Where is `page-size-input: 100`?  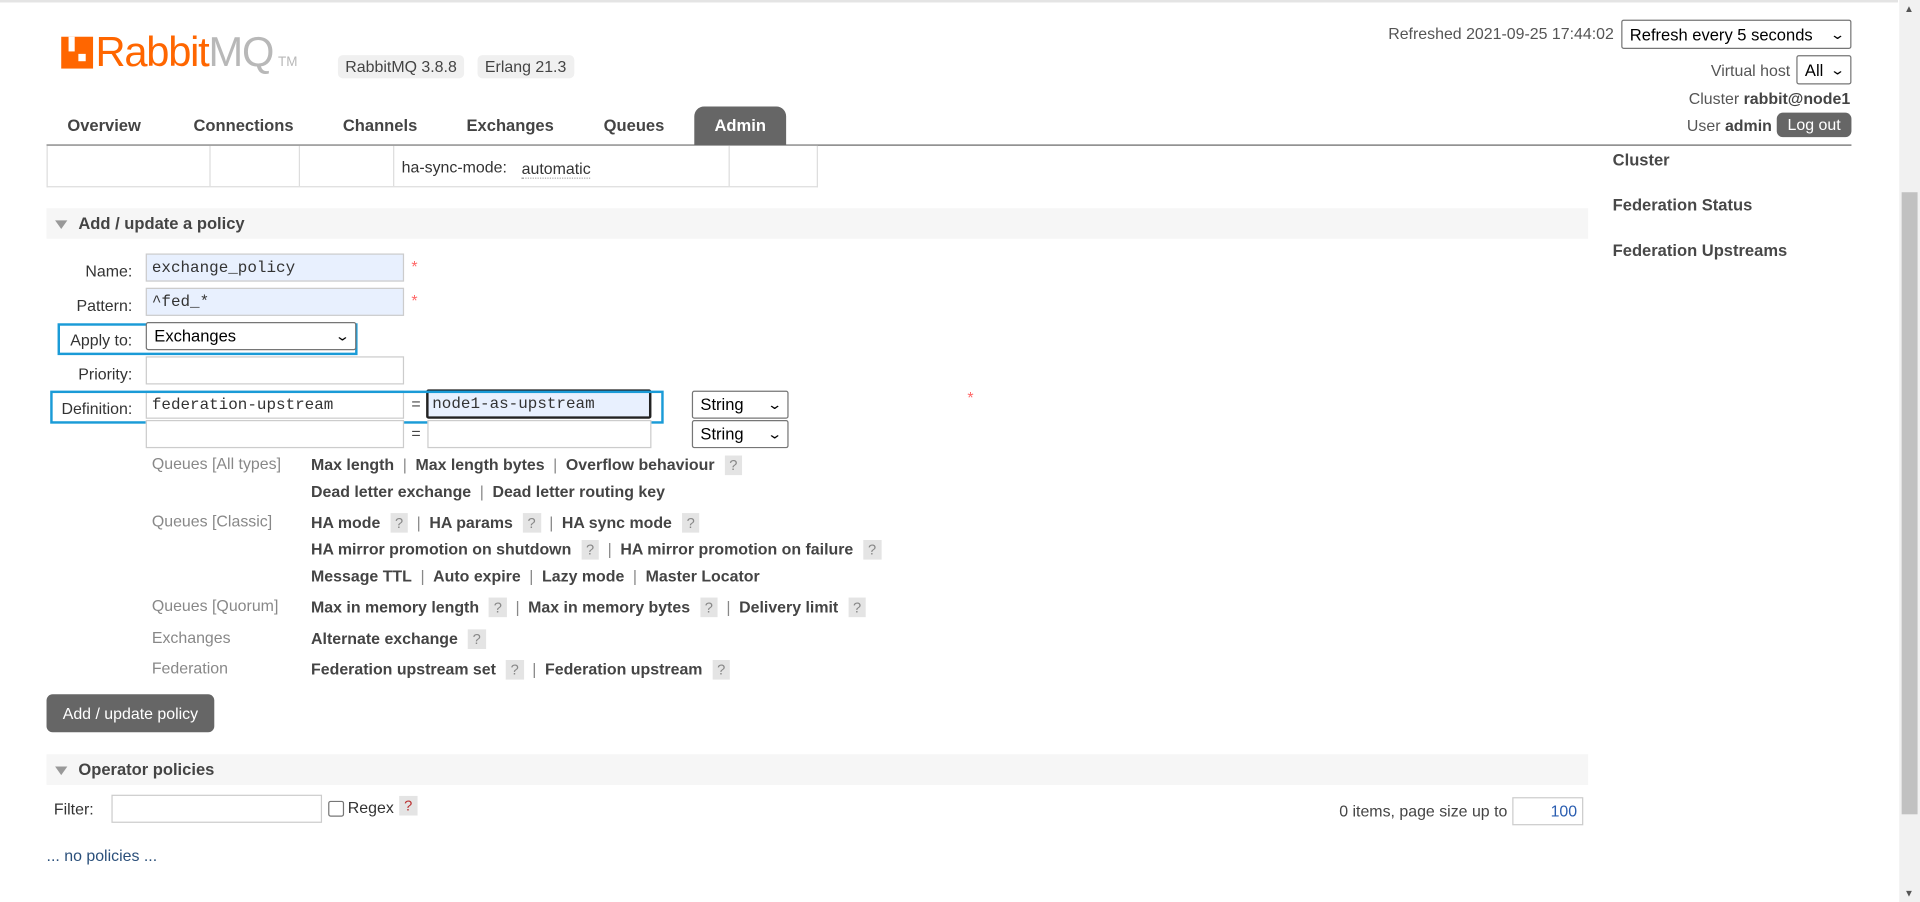
page-size-input: 100 is located at coordinates (1548, 811).